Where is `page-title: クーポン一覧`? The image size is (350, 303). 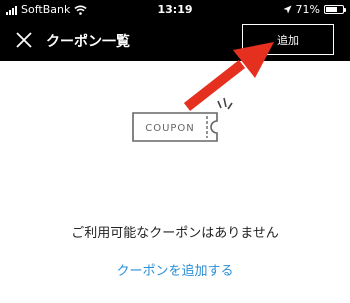 page-title: クーポン一覧 is located at coordinates (88, 42).